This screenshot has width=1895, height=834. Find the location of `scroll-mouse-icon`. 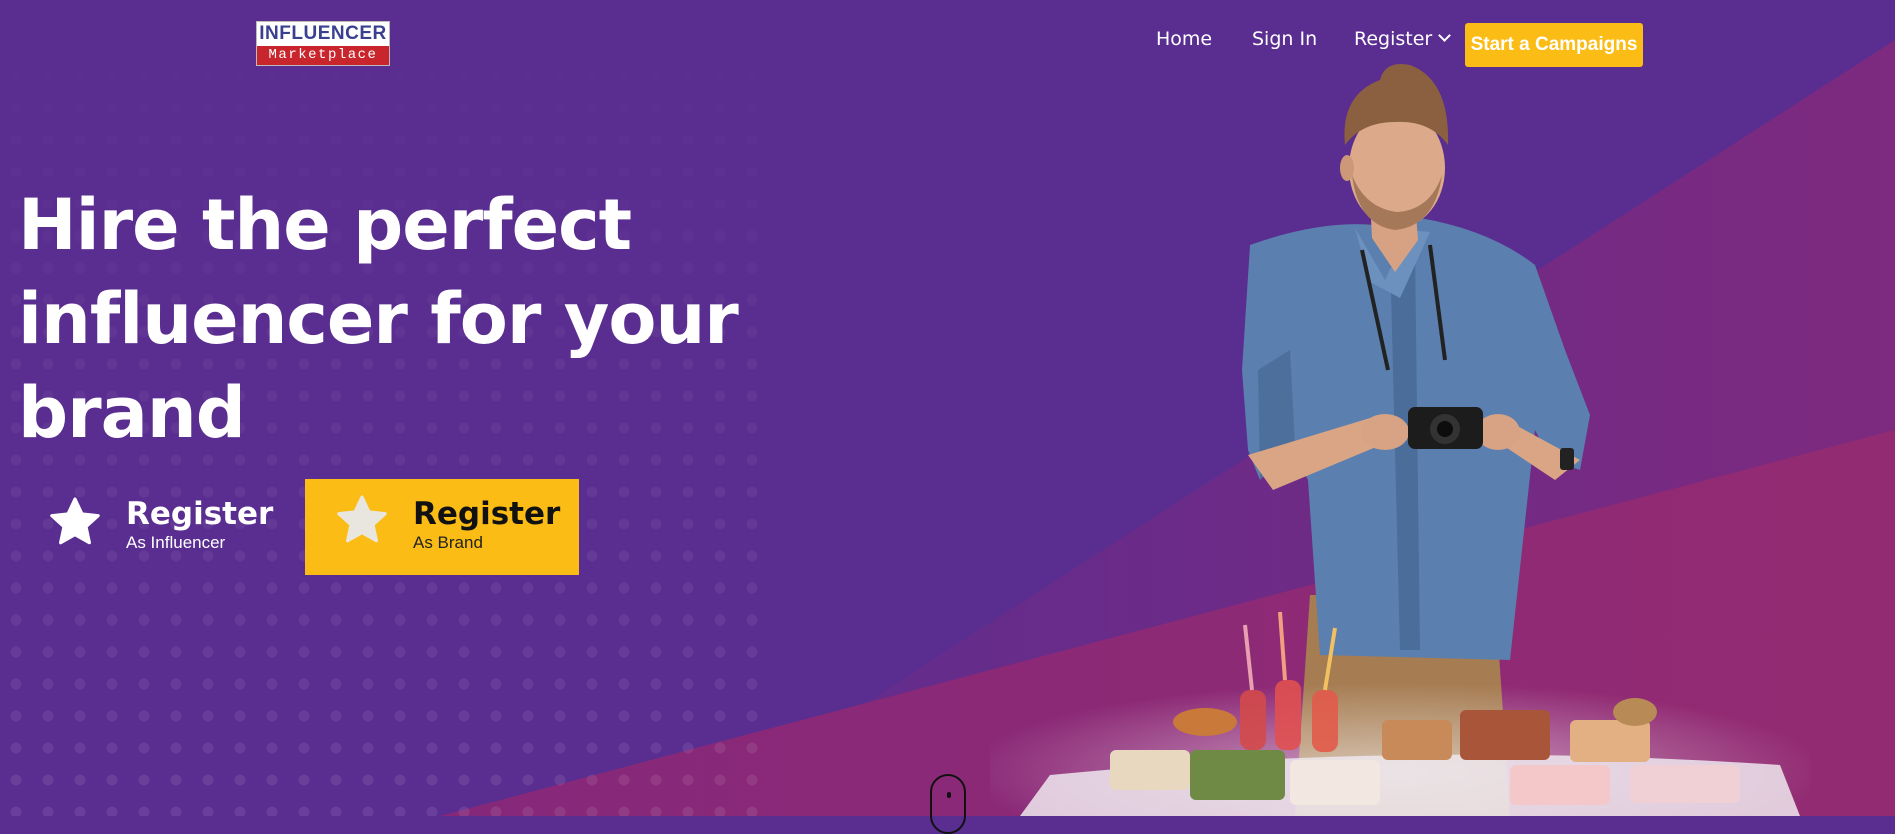

scroll-mouse-icon is located at coordinates (948, 804).